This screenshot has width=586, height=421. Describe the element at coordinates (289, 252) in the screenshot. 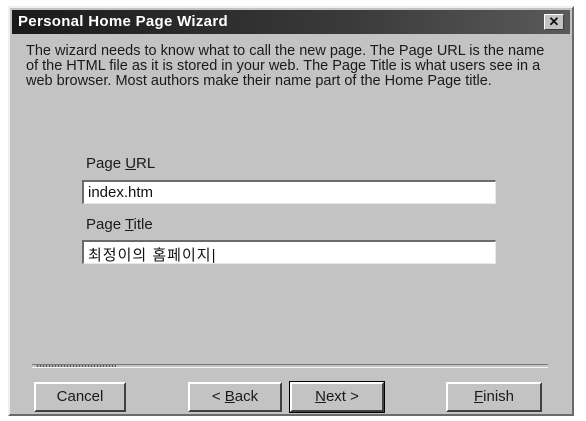

I see `page-title-input: 최정이의 홈페이지|` at that location.